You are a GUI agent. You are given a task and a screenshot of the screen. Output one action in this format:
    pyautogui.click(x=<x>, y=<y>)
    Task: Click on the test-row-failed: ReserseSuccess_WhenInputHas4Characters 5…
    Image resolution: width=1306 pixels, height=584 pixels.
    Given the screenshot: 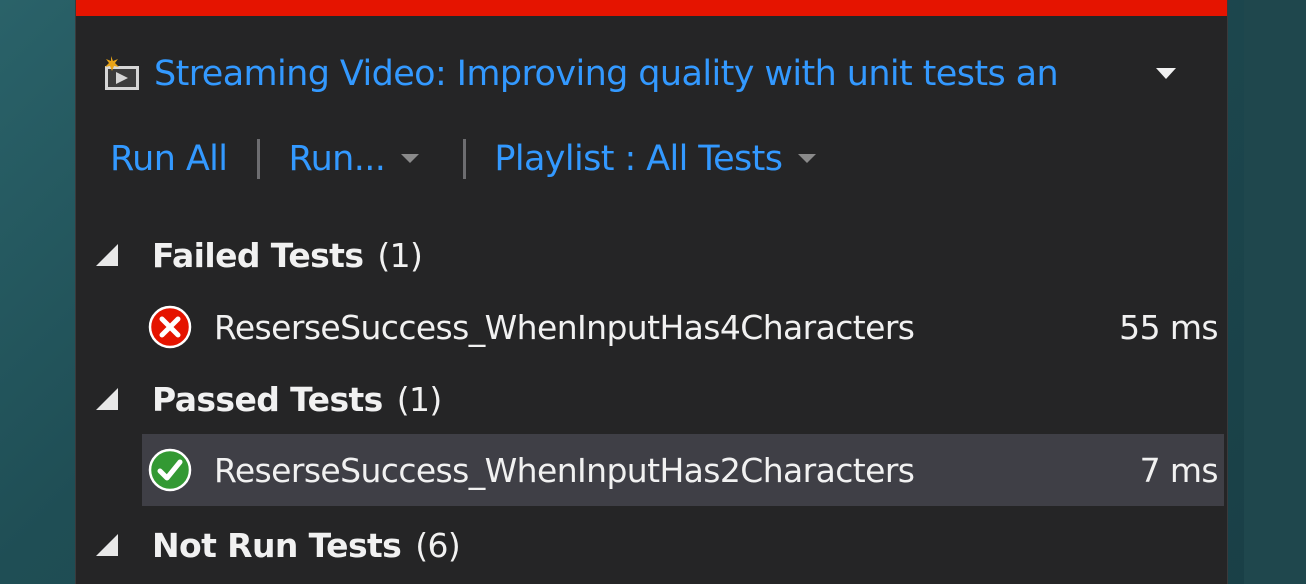 What is the action you would take?
    pyautogui.click(x=683, y=327)
    